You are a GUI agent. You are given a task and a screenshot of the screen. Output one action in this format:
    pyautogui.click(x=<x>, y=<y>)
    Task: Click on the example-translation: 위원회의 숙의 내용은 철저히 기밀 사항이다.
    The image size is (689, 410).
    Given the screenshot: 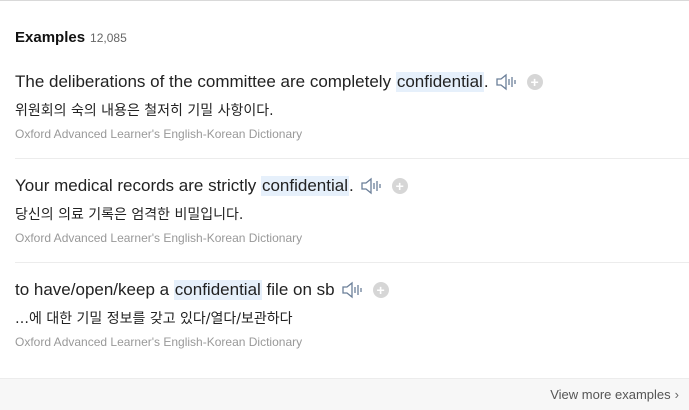 What is the action you would take?
    pyautogui.click(x=144, y=111)
    